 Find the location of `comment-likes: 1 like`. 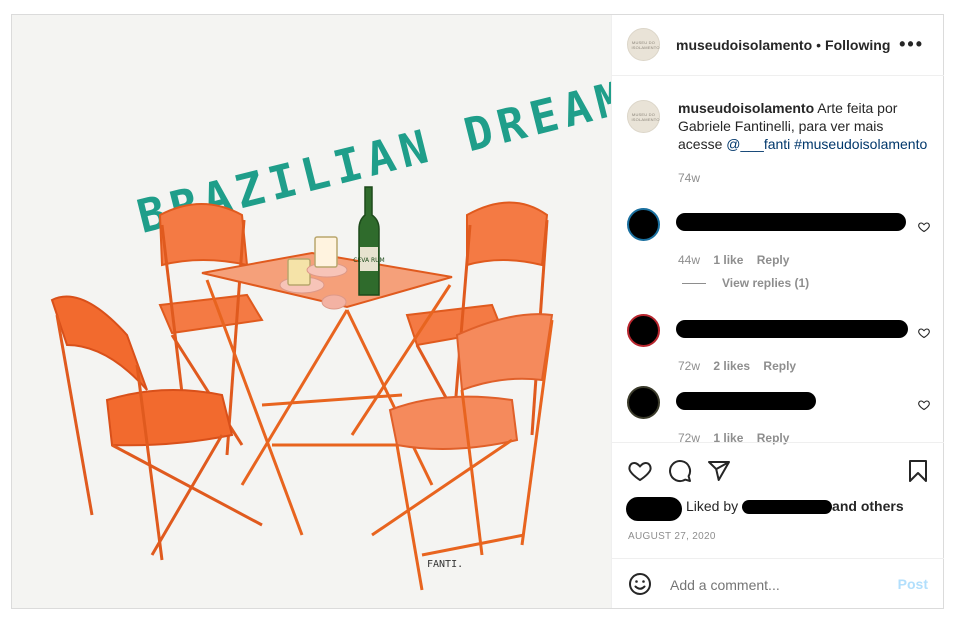

comment-likes: 1 like is located at coordinates (728, 260).